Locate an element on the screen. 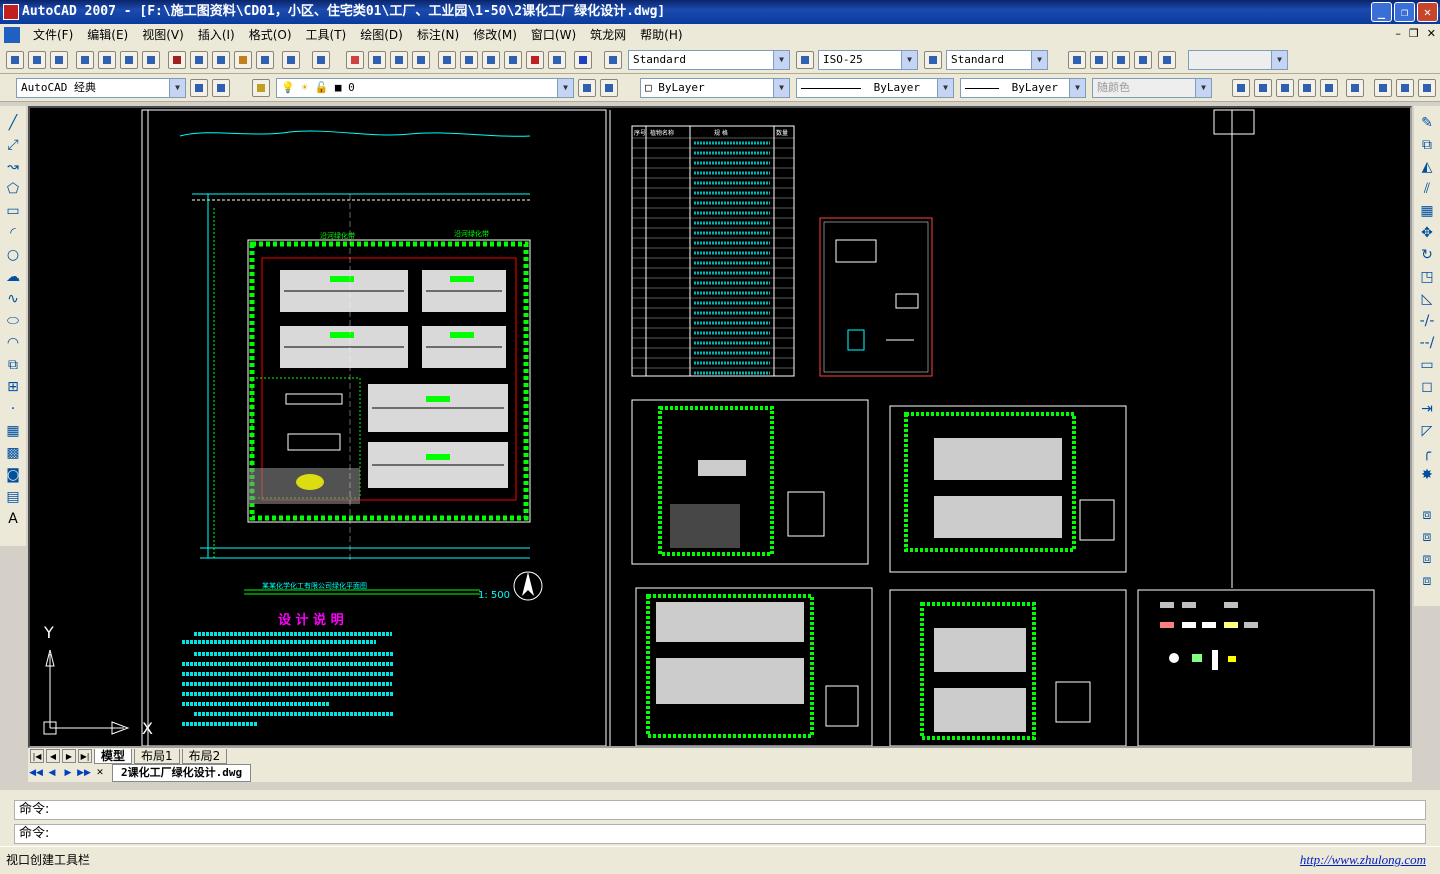 The width and height of the screenshot is (1440, 874). menu-window: 窗口(W) is located at coordinates (553, 35).